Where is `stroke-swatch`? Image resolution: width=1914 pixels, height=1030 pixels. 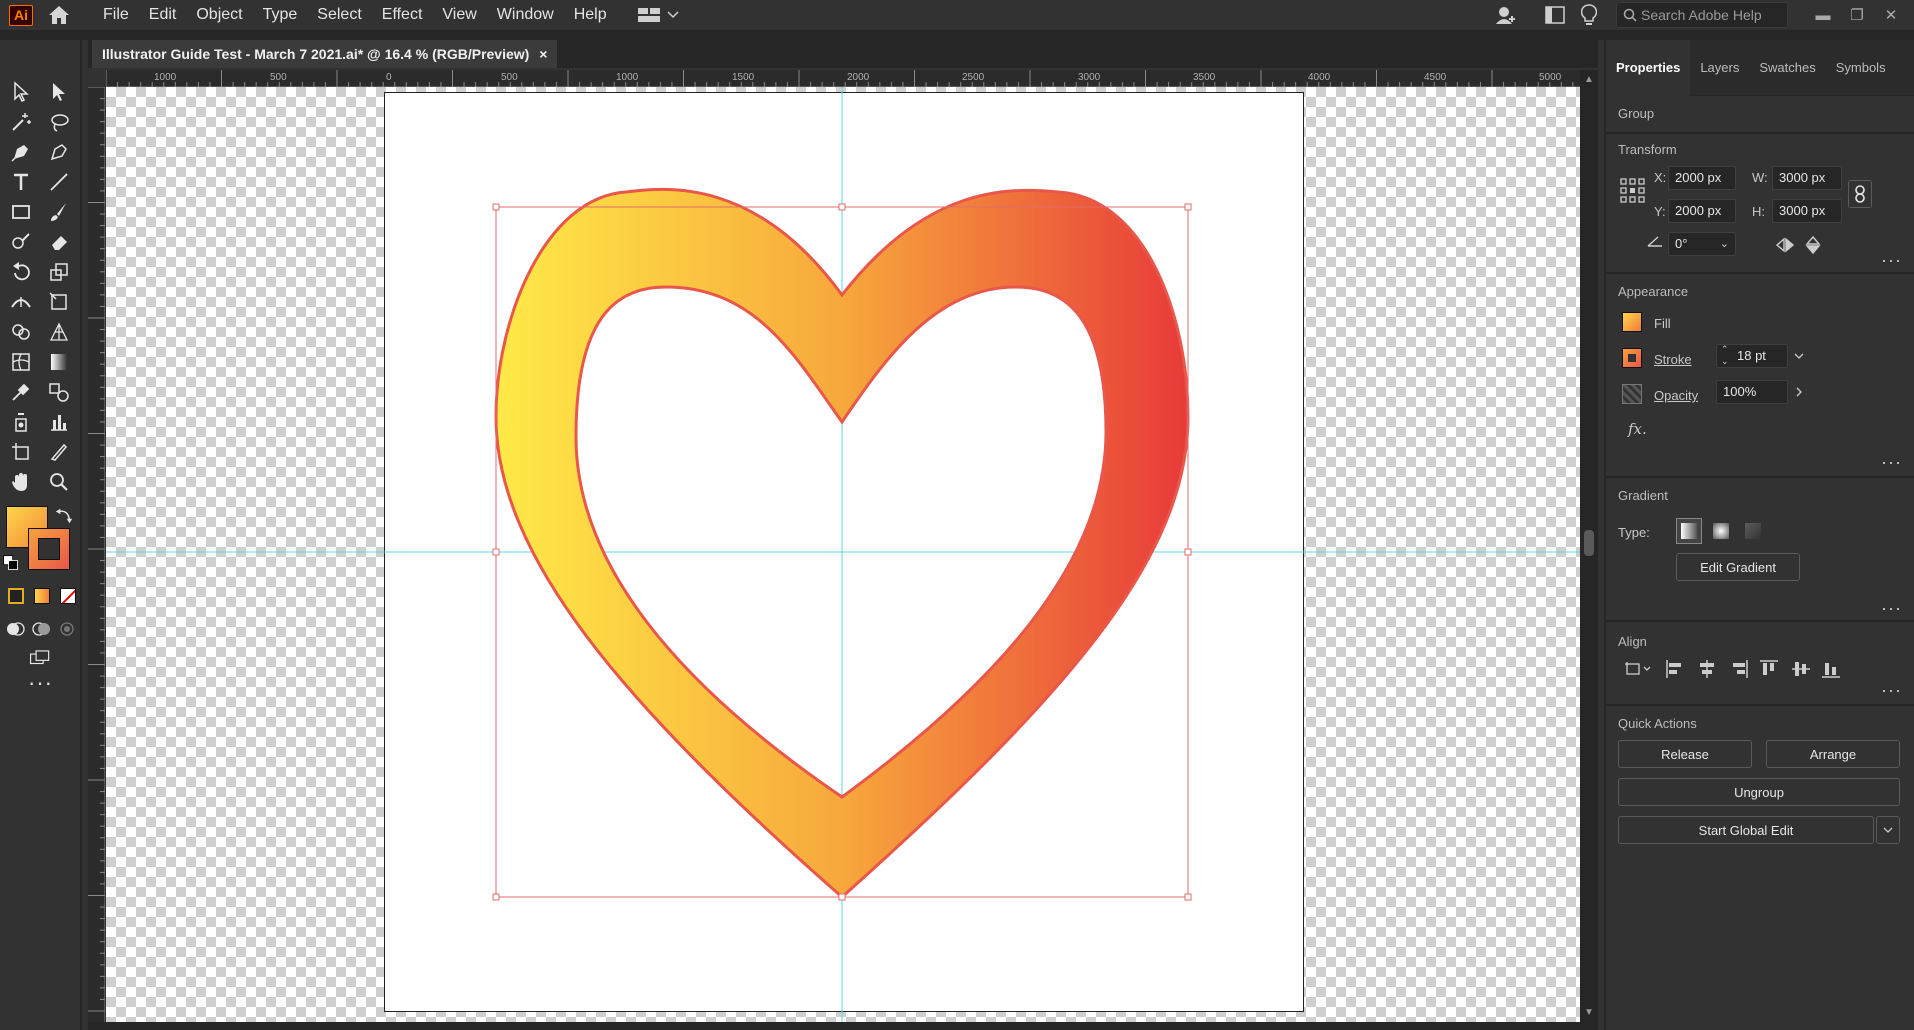 stroke-swatch is located at coordinates (49, 549).